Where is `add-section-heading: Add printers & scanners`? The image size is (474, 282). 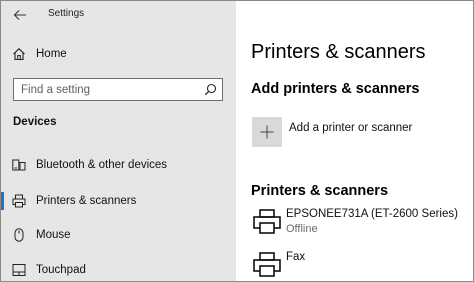 add-section-heading: Add printers & scanners is located at coordinates (335, 89).